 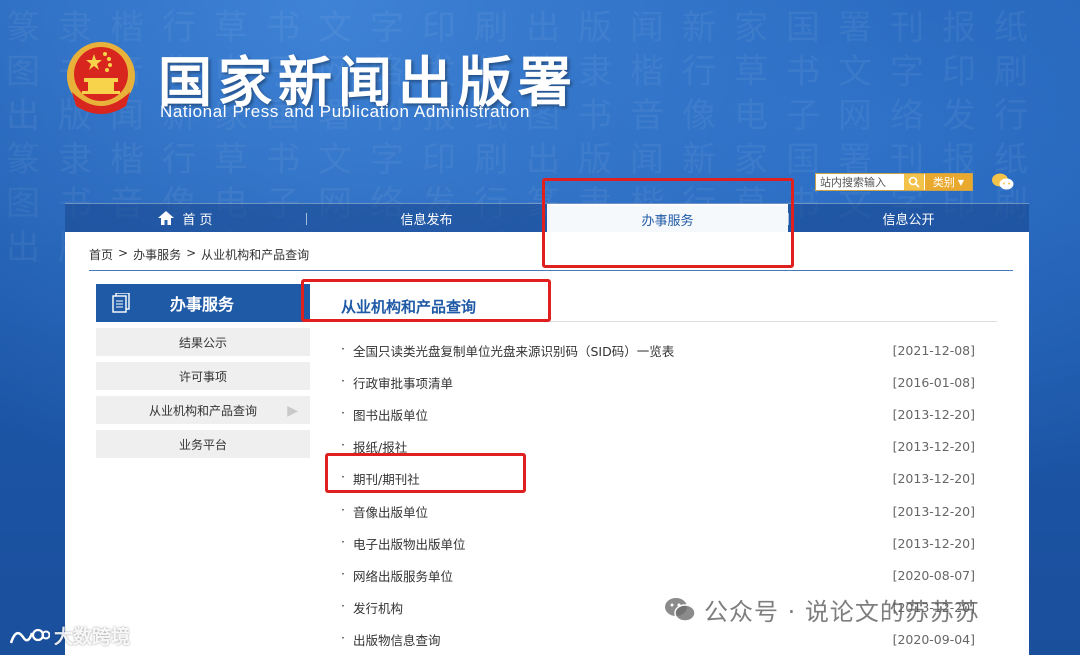 I want to click on list-item-link: 发行机构, so click(x=378, y=607).